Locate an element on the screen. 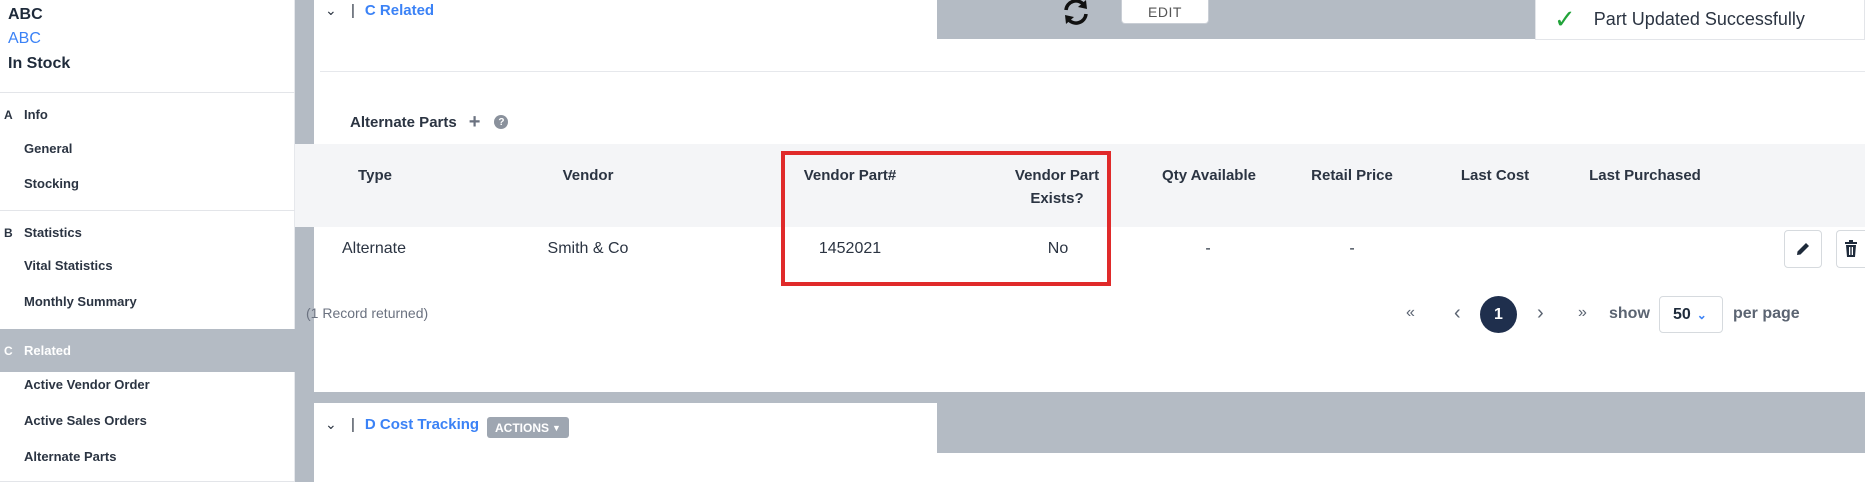 The image size is (1865, 482). sidebar-section-related-active: C Related is located at coordinates (147, 350).